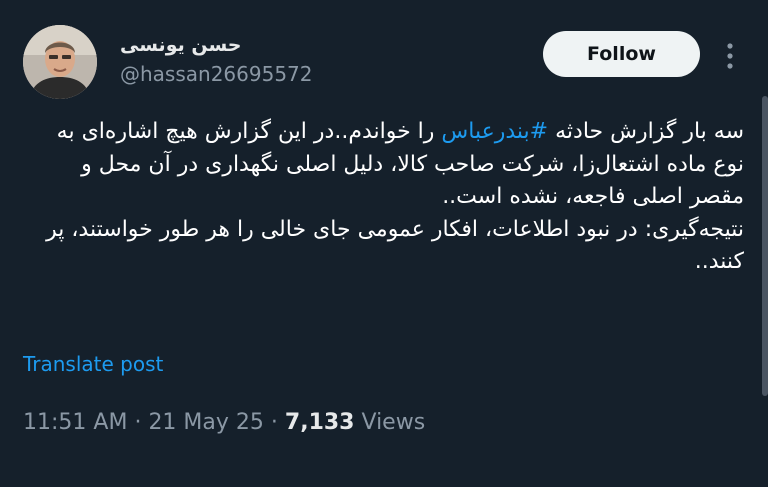 The width and height of the screenshot is (768, 487). I want to click on author-handle: @hassan26695572, so click(216, 74).